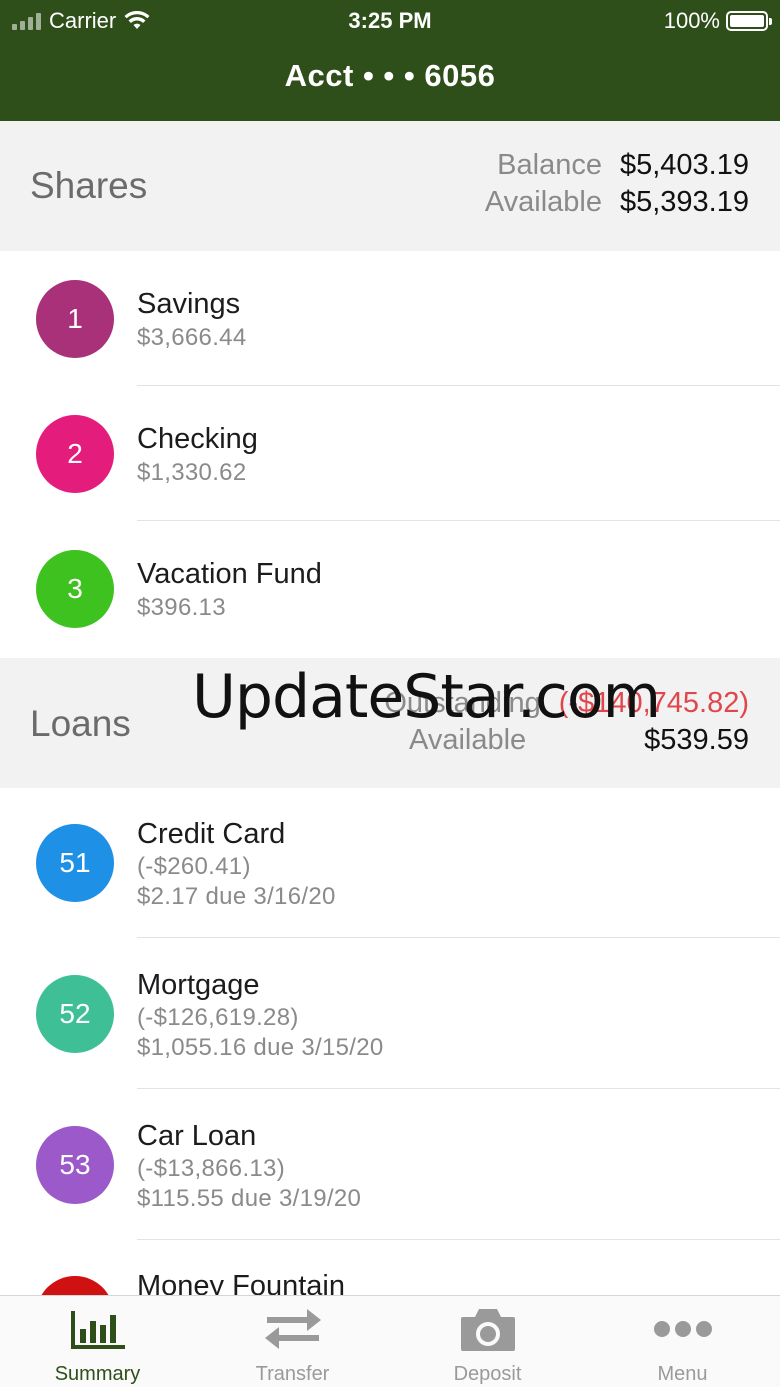 The height and width of the screenshot is (1387, 780). Describe the element at coordinates (197, 1136) in the screenshot. I see `loan-name: Car Loan` at that location.